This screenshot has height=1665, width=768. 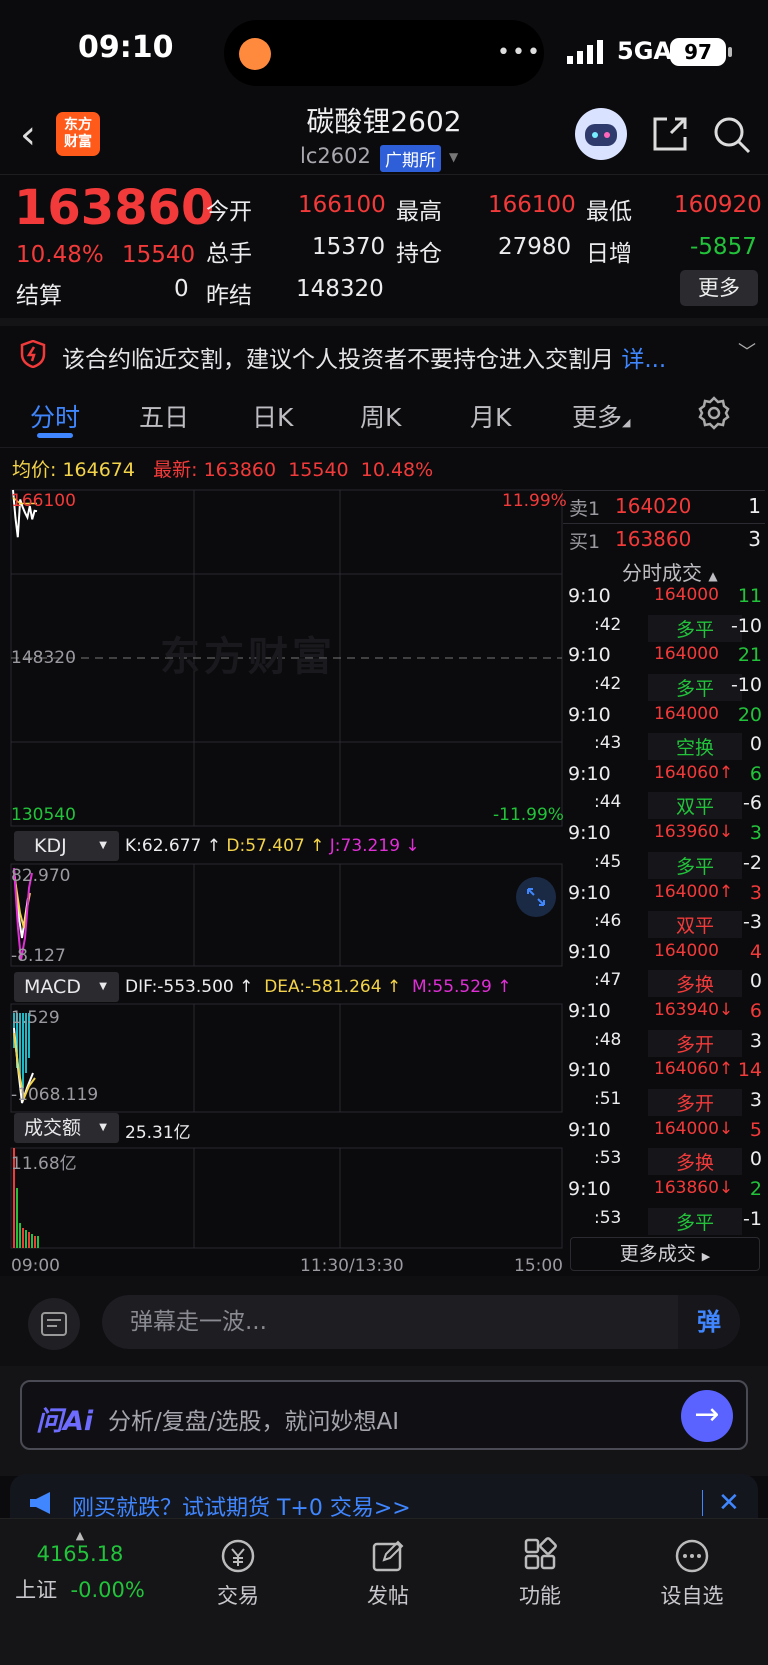 What do you see at coordinates (410, 158) in the screenshot?
I see `exchange-badge: 广期所` at bounding box center [410, 158].